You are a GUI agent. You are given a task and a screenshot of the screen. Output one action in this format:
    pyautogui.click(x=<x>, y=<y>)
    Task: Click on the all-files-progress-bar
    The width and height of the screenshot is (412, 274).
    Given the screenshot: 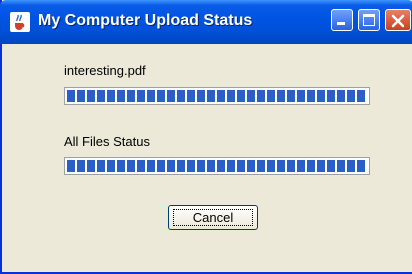 What is the action you would take?
    pyautogui.click(x=217, y=166)
    